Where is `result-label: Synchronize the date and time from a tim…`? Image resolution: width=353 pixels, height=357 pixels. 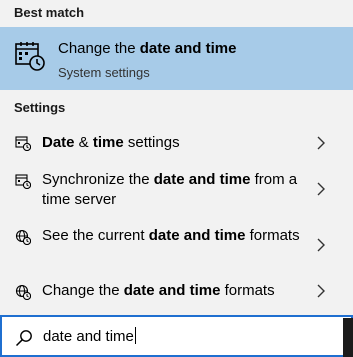 result-label: Synchronize the date and time from a tim… is located at coordinates (170, 189).